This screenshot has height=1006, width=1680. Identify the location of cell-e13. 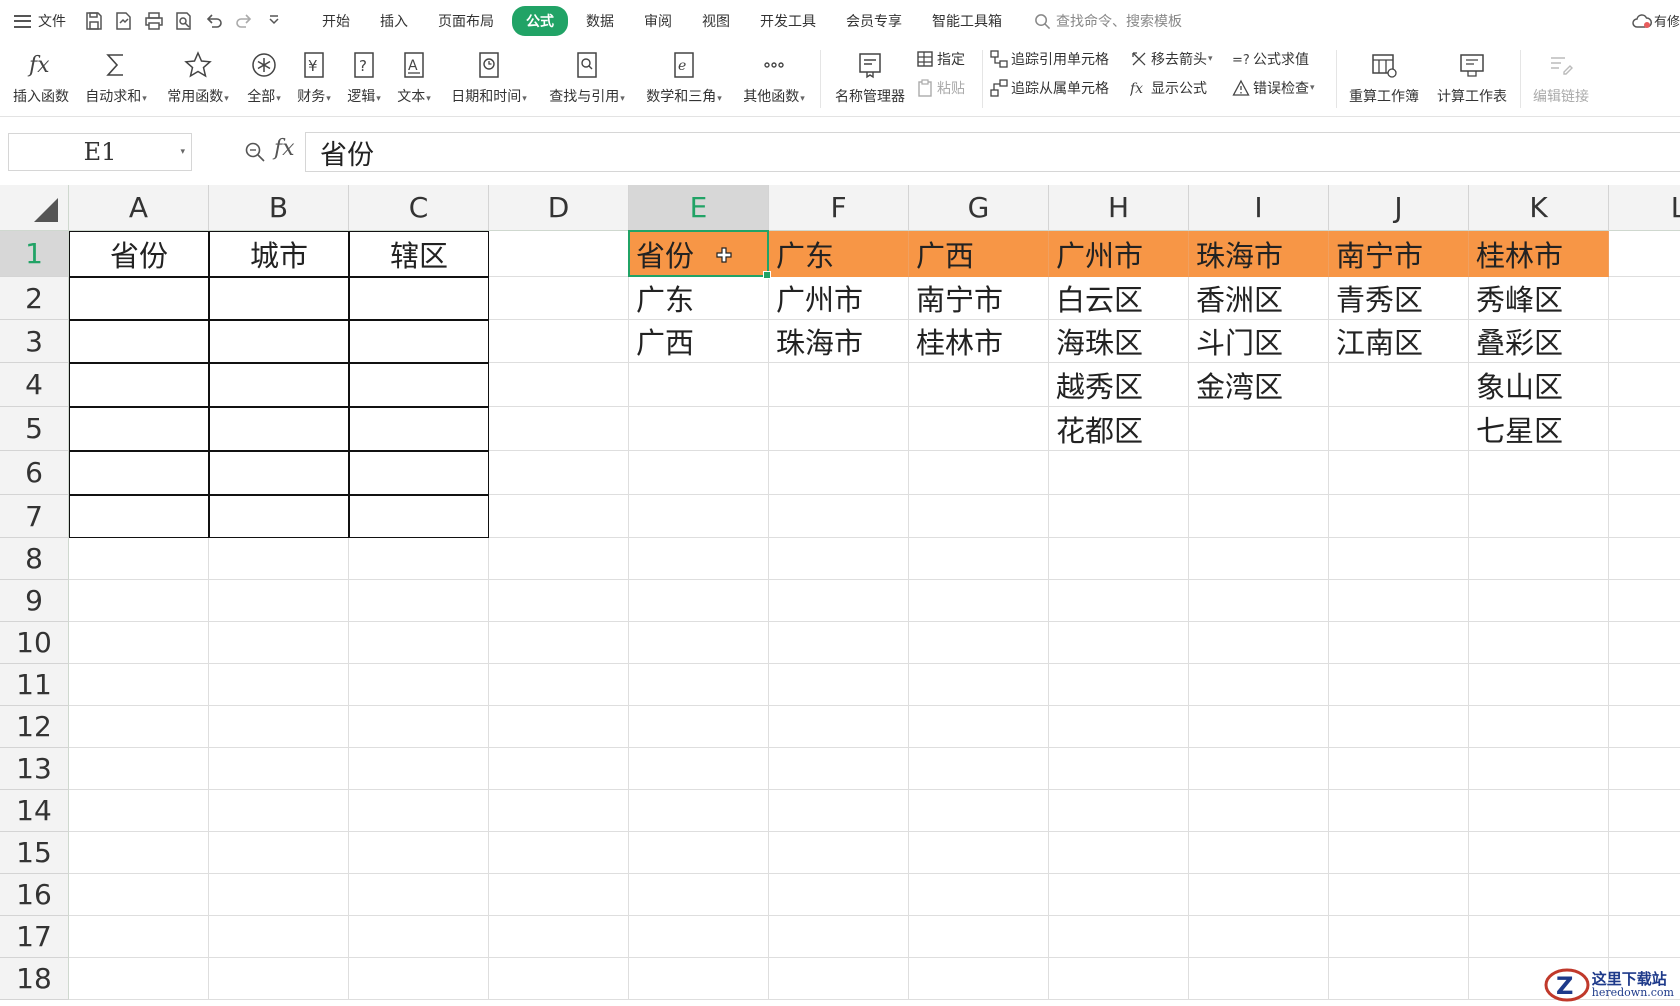
(699, 769).